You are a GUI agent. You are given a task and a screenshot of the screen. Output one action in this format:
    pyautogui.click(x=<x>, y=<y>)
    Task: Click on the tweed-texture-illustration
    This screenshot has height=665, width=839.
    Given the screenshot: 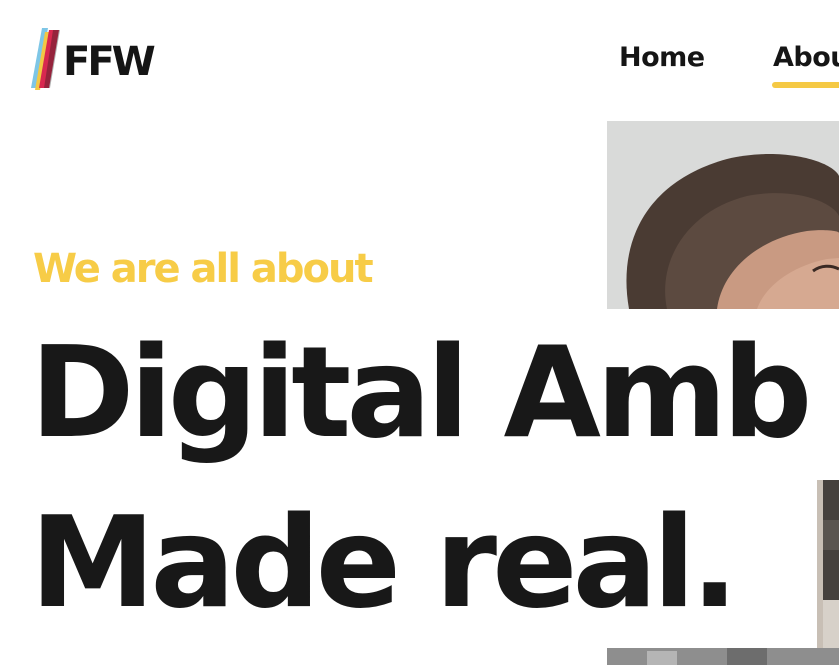 What is the action you would take?
    pyautogui.click(x=723, y=656)
    